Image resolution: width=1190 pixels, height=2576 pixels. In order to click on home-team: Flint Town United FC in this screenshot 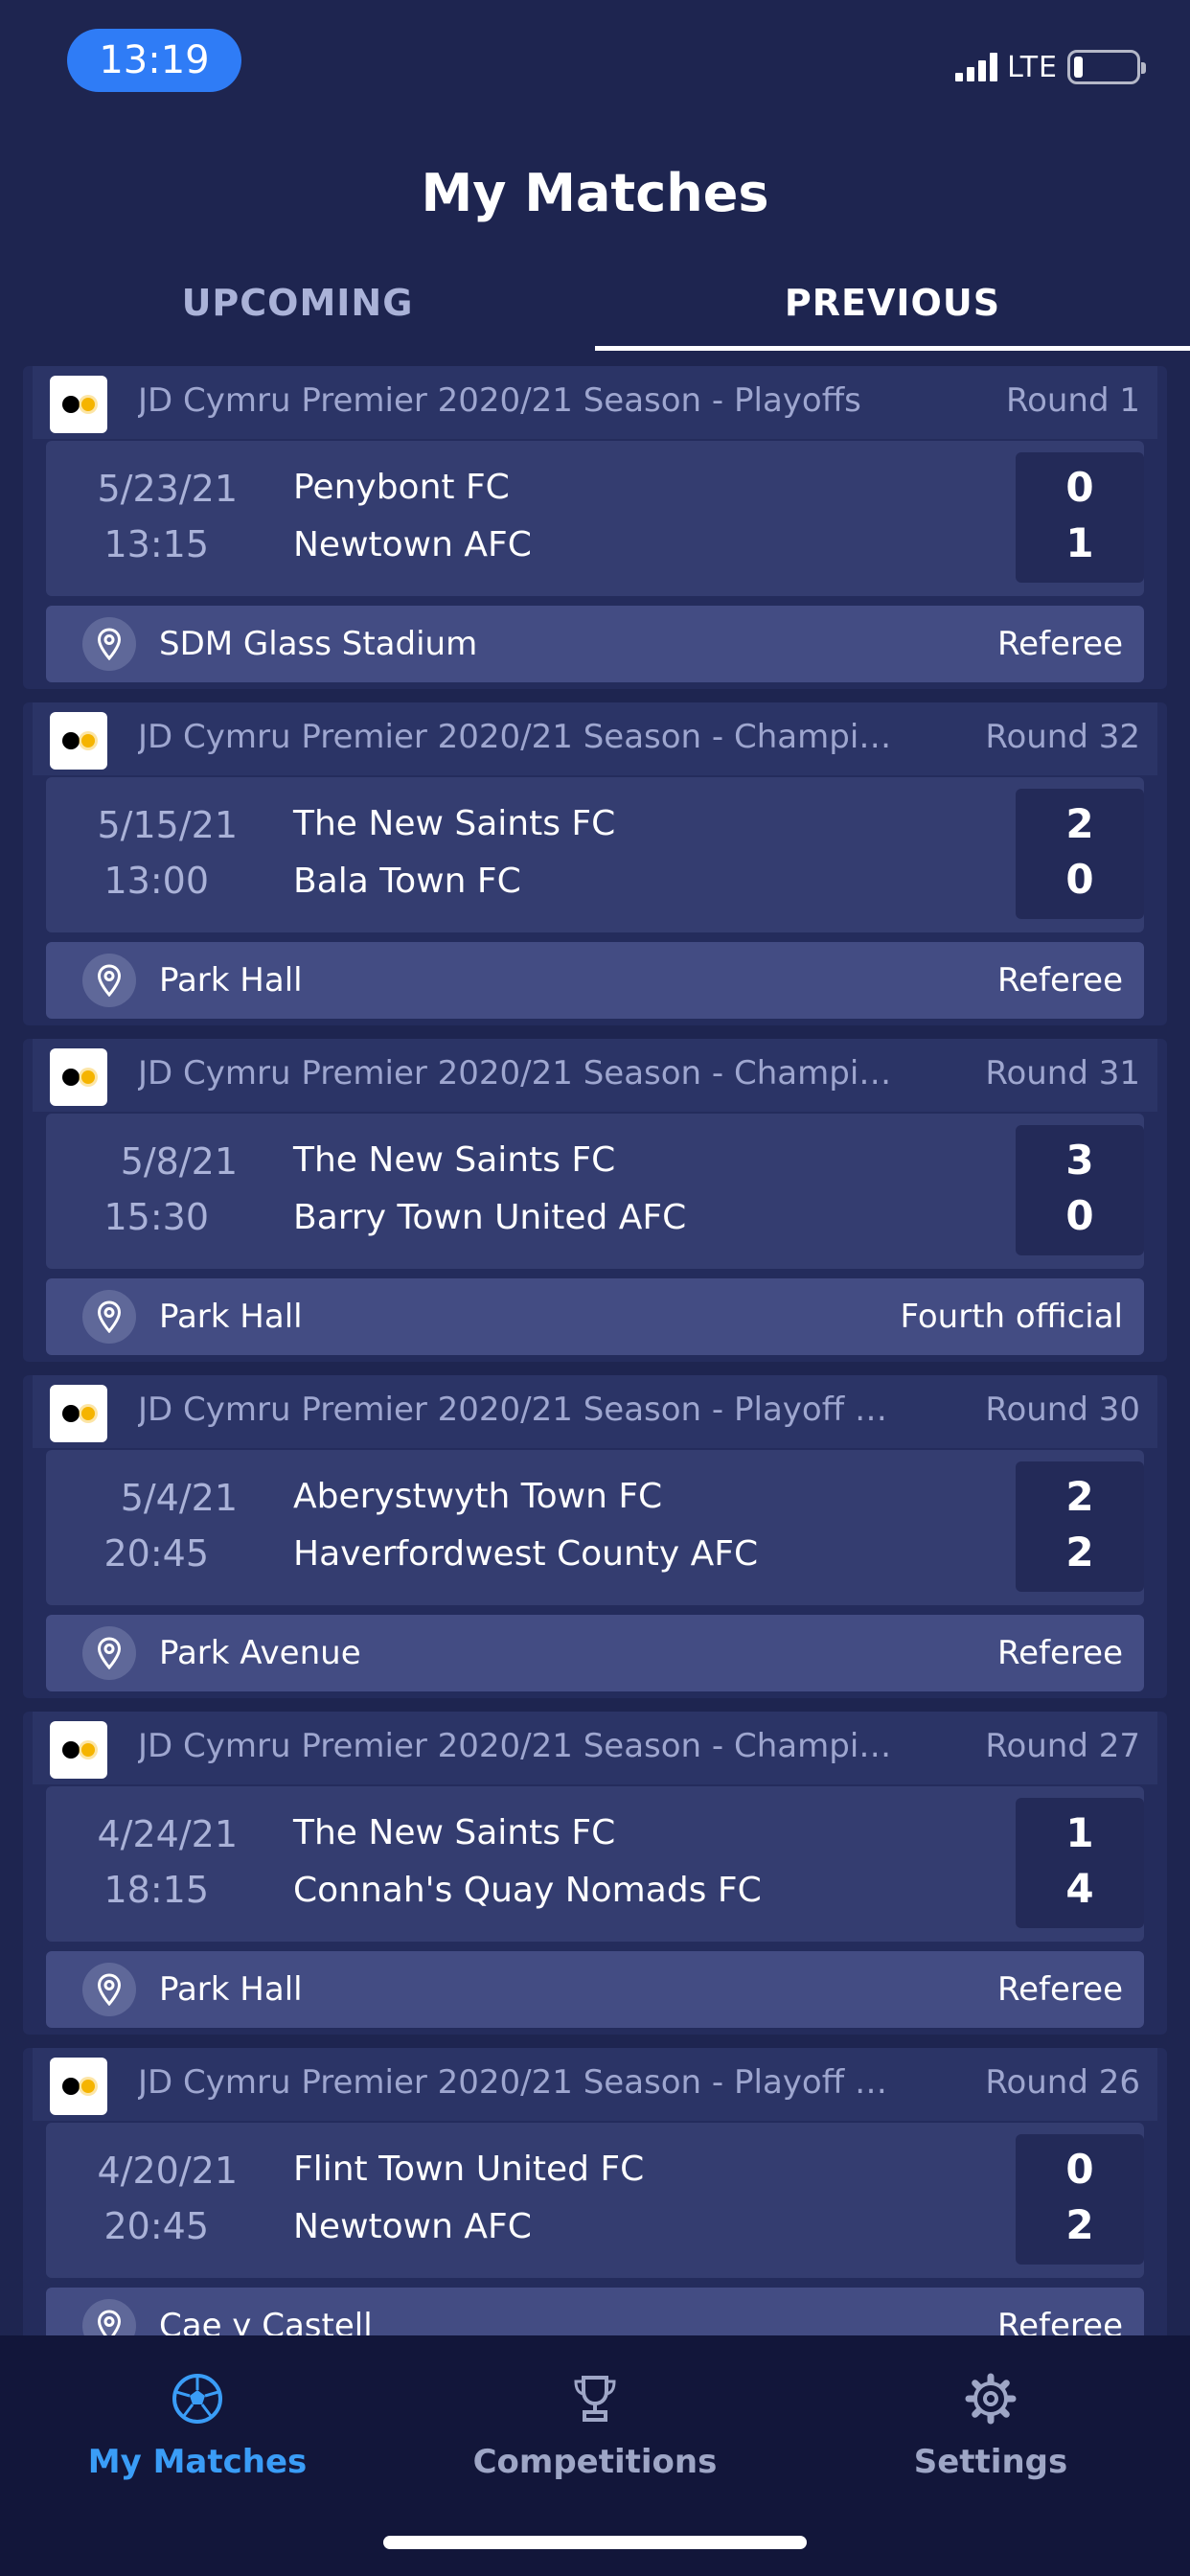, I will do `click(469, 2169)`.